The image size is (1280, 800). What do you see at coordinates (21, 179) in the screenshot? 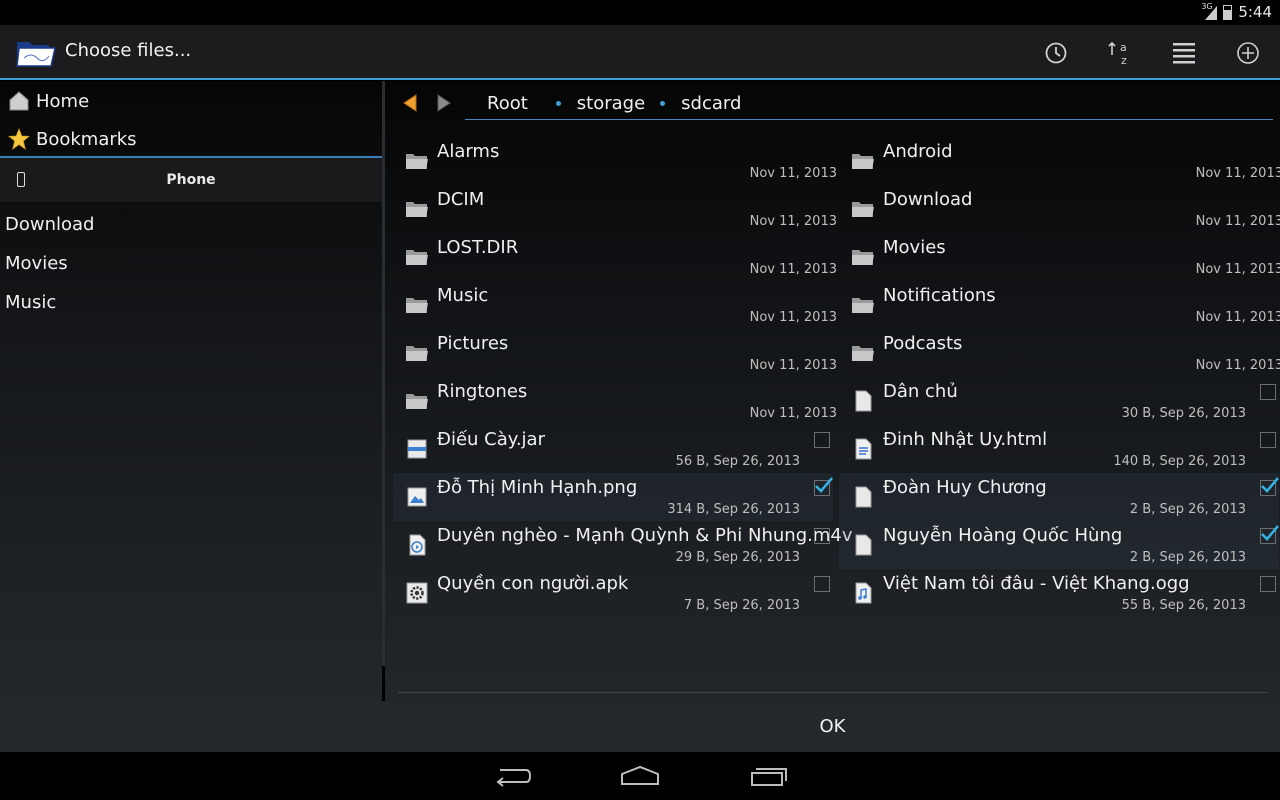
I see `phone-icon` at bounding box center [21, 179].